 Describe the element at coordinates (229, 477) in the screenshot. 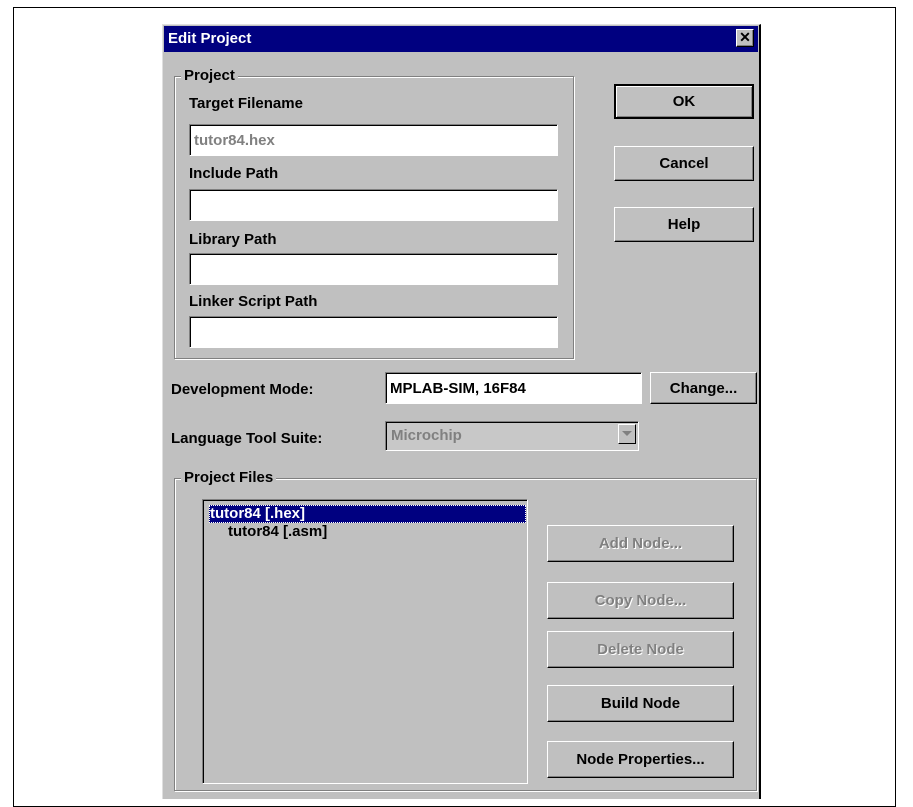

I see `project-files-group-label: Project Files` at that location.